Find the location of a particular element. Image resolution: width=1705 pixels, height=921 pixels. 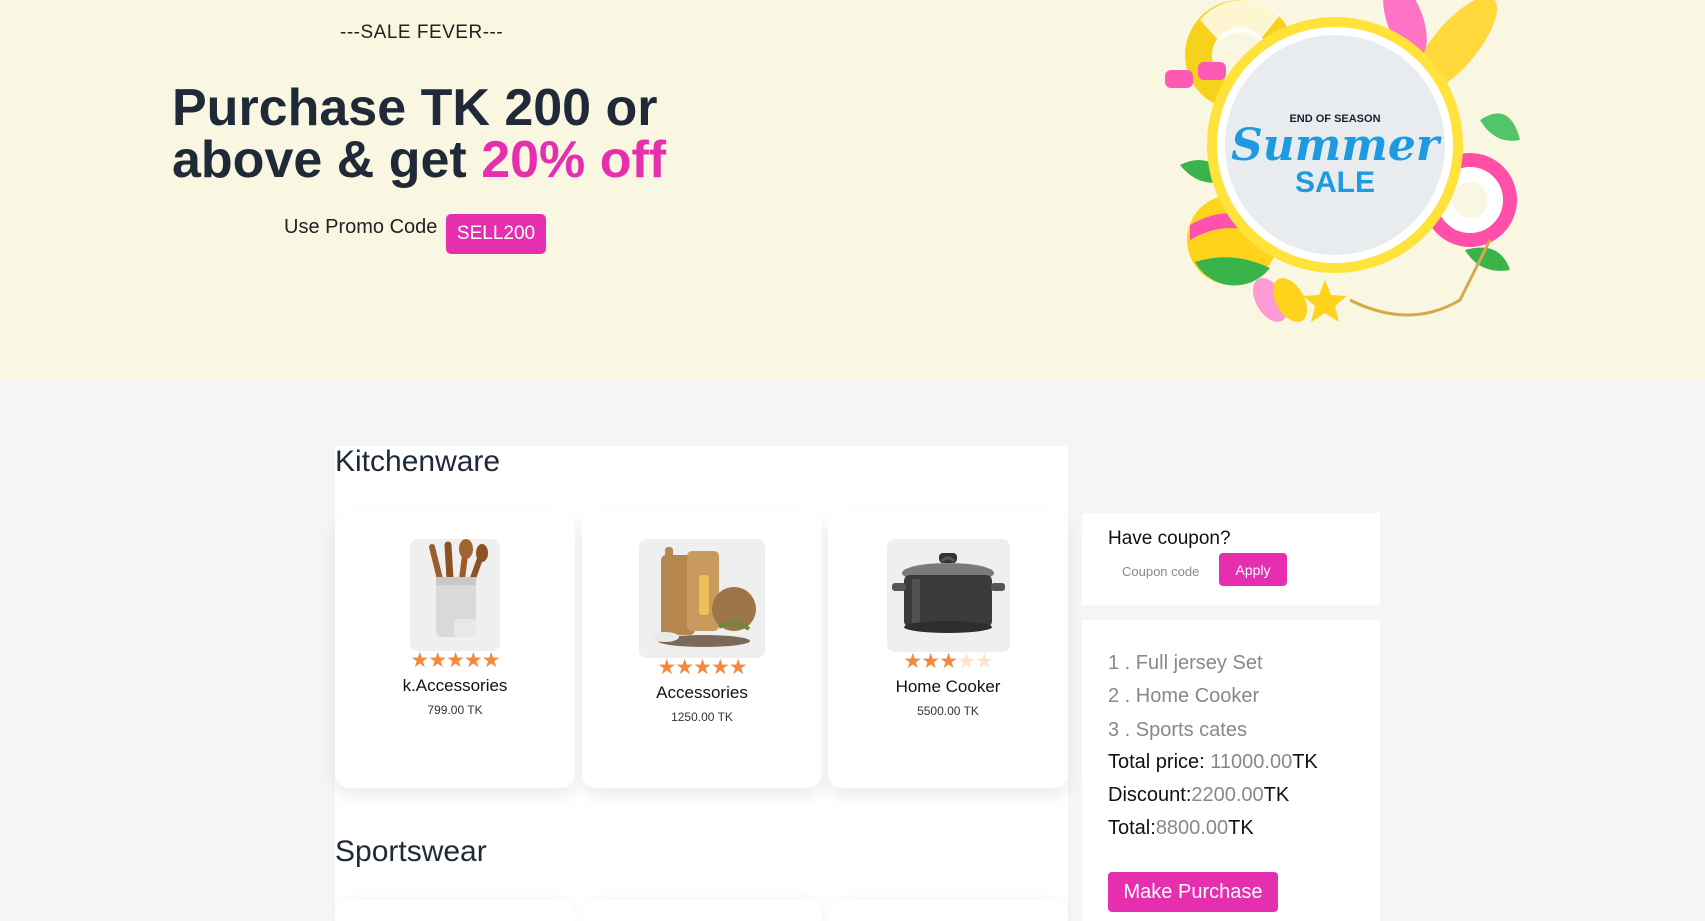

grand-total-line: Total:8800.00TK is located at coordinates (1181, 828).